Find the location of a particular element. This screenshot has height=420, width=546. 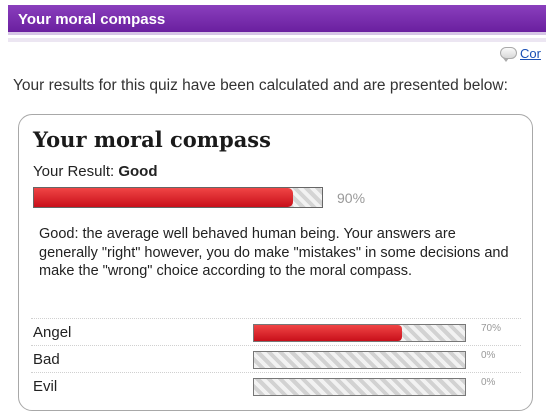

result-card-title: Your moral compass is located at coordinates (152, 139).